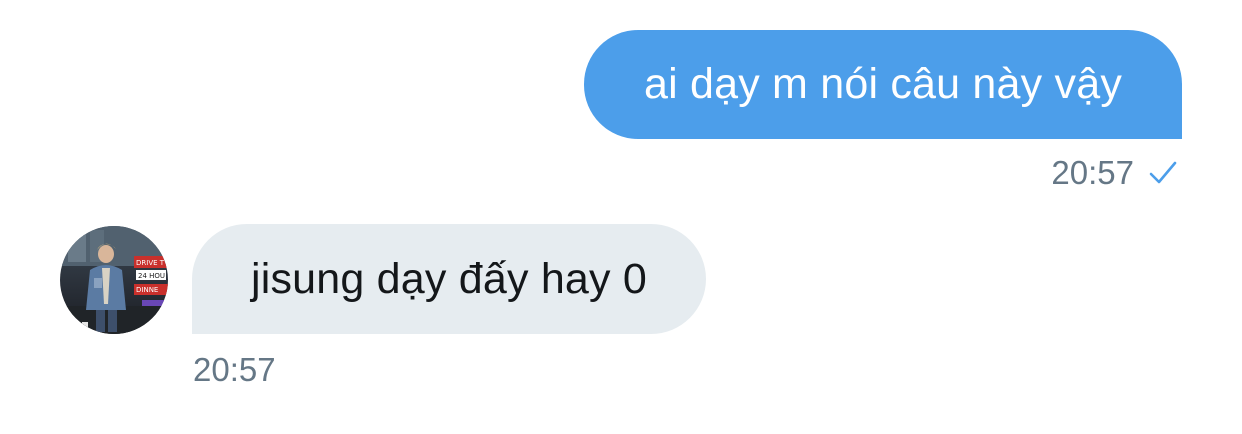 This screenshot has width=1242, height=434. I want to click on avatar: DRIVE T 24 HOU DINNE, so click(114, 280).